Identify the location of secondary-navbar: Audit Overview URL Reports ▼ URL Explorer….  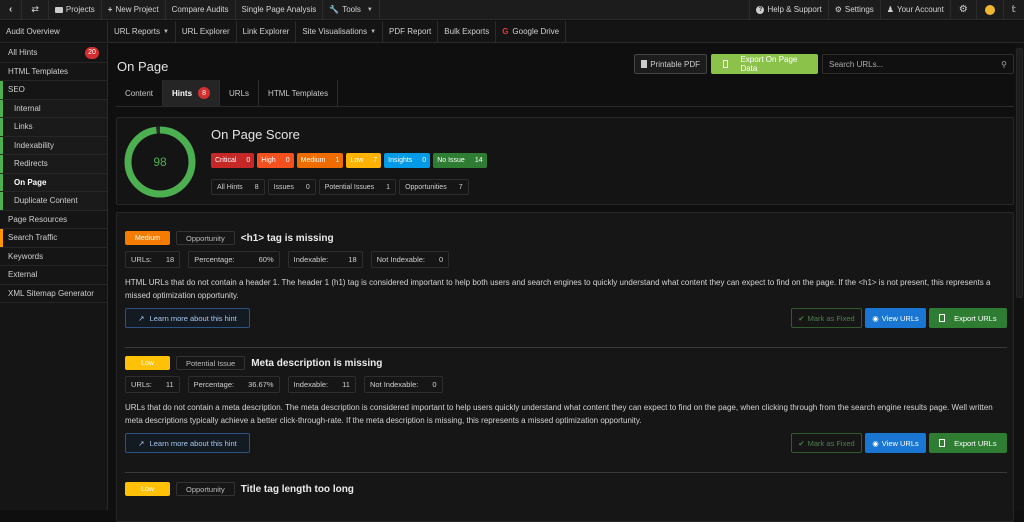
(512, 32).